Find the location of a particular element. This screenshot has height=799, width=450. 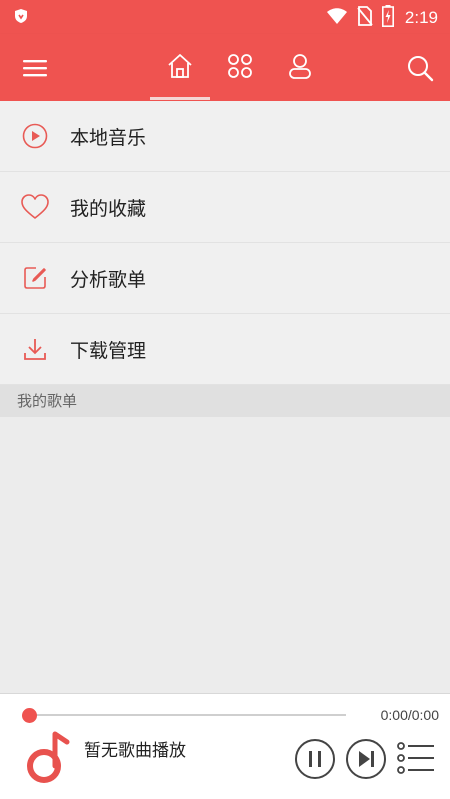

user-icon is located at coordinates (300, 68).